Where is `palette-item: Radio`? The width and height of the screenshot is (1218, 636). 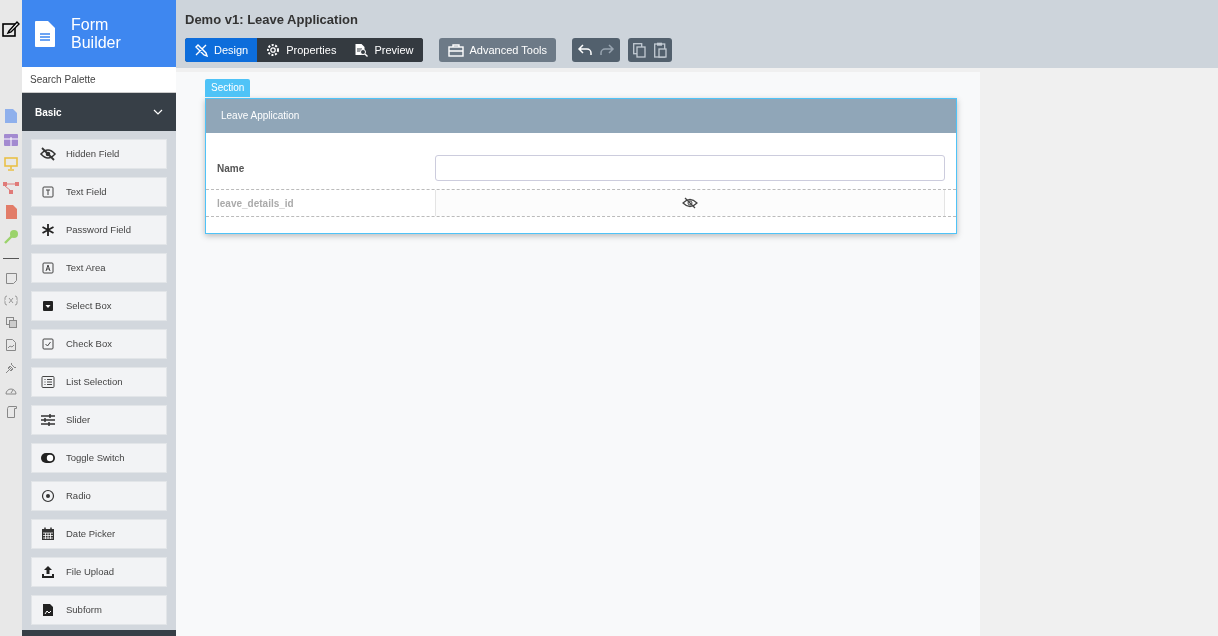
palette-item: Radio is located at coordinates (99, 496).